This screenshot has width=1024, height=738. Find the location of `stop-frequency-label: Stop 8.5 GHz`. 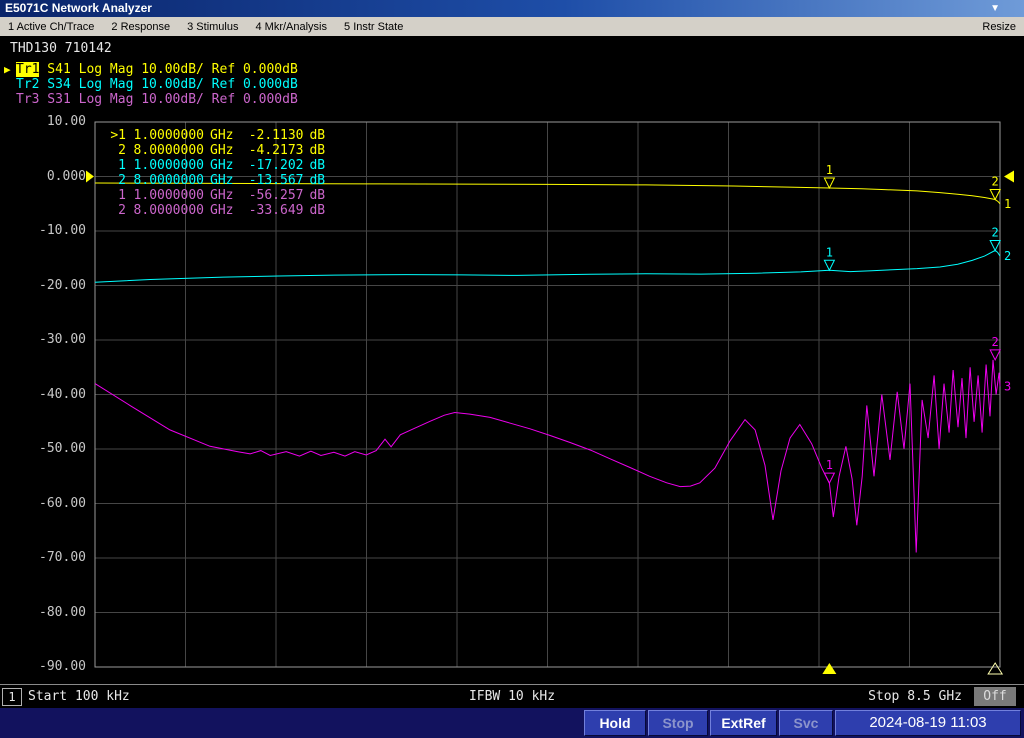

stop-frequency-label: Stop 8.5 GHz is located at coordinates (915, 696).